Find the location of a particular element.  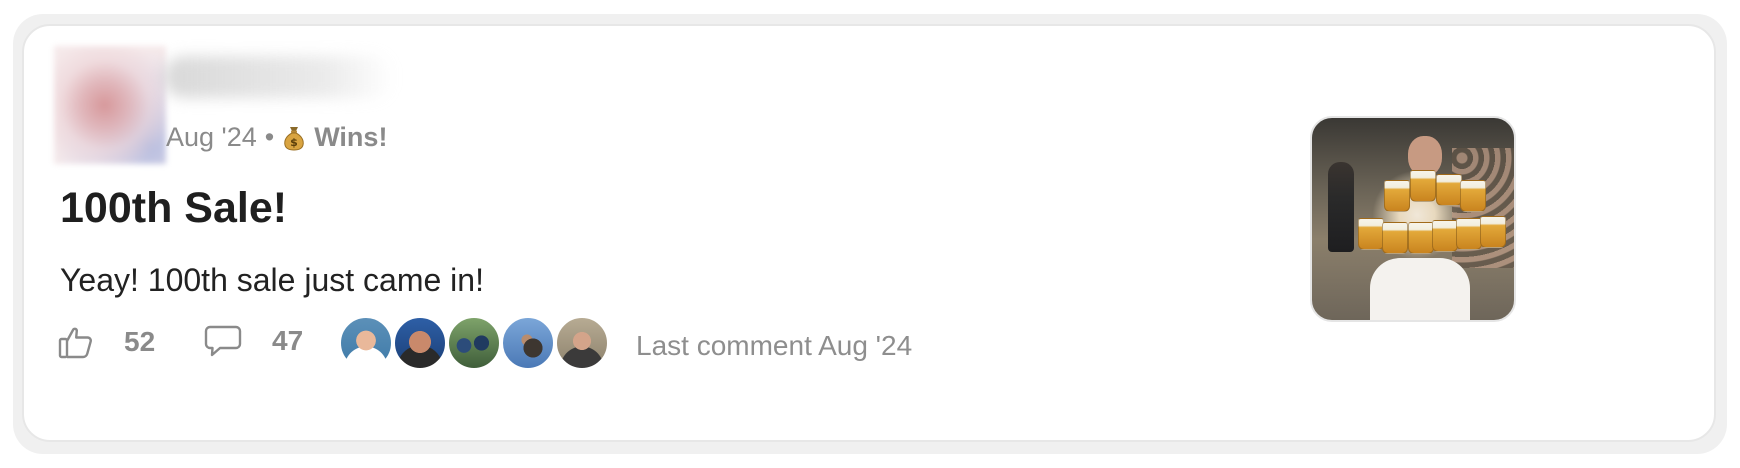

post-meta: Aug '24 • $ Wins! is located at coordinates (276, 137).